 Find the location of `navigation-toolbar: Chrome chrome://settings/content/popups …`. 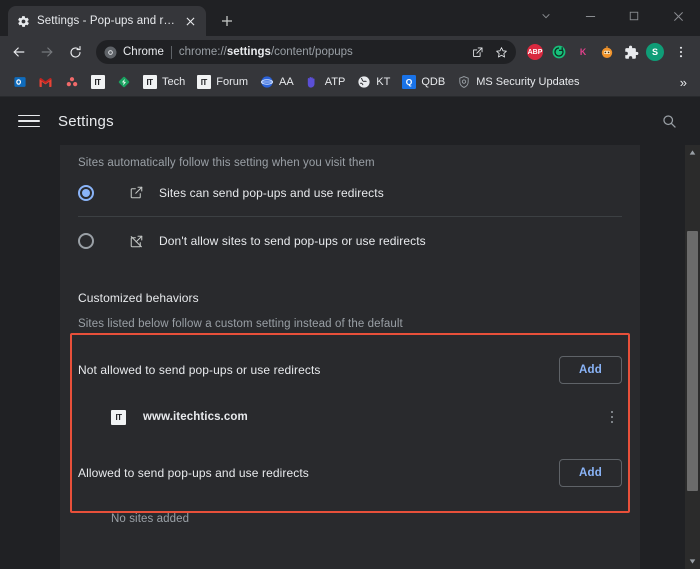

navigation-toolbar: Chrome chrome://settings/content/popups … is located at coordinates (350, 52).